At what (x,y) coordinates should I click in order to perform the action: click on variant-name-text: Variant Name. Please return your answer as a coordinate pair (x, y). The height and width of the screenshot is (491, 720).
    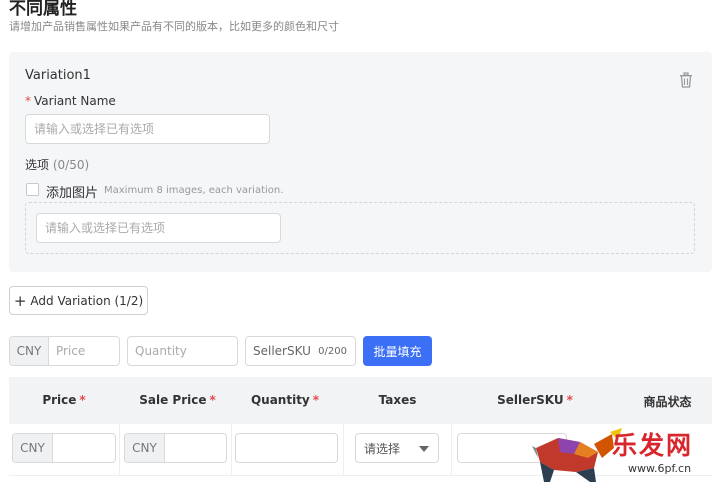
    Looking at the image, I should click on (75, 101).